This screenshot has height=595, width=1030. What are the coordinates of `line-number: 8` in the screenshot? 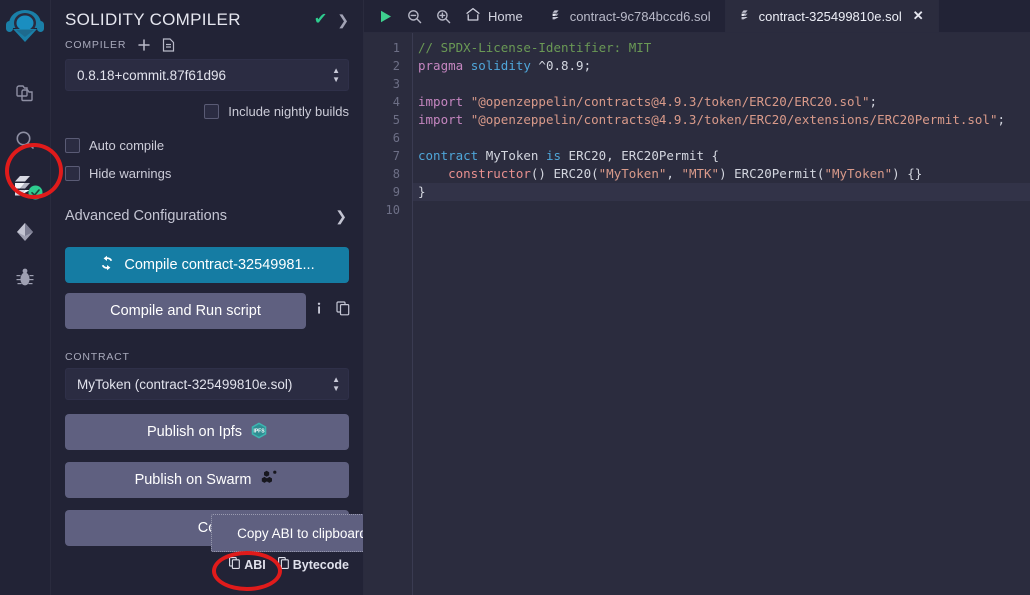 It's located at (396, 174).